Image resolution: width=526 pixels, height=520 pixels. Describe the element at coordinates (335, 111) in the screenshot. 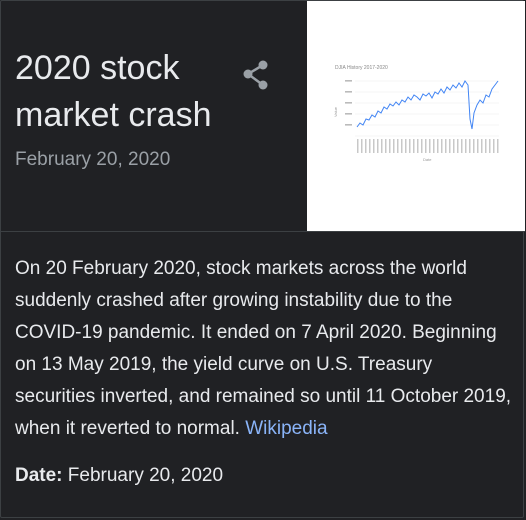

I see `thumbnail-y-label: Value` at that location.